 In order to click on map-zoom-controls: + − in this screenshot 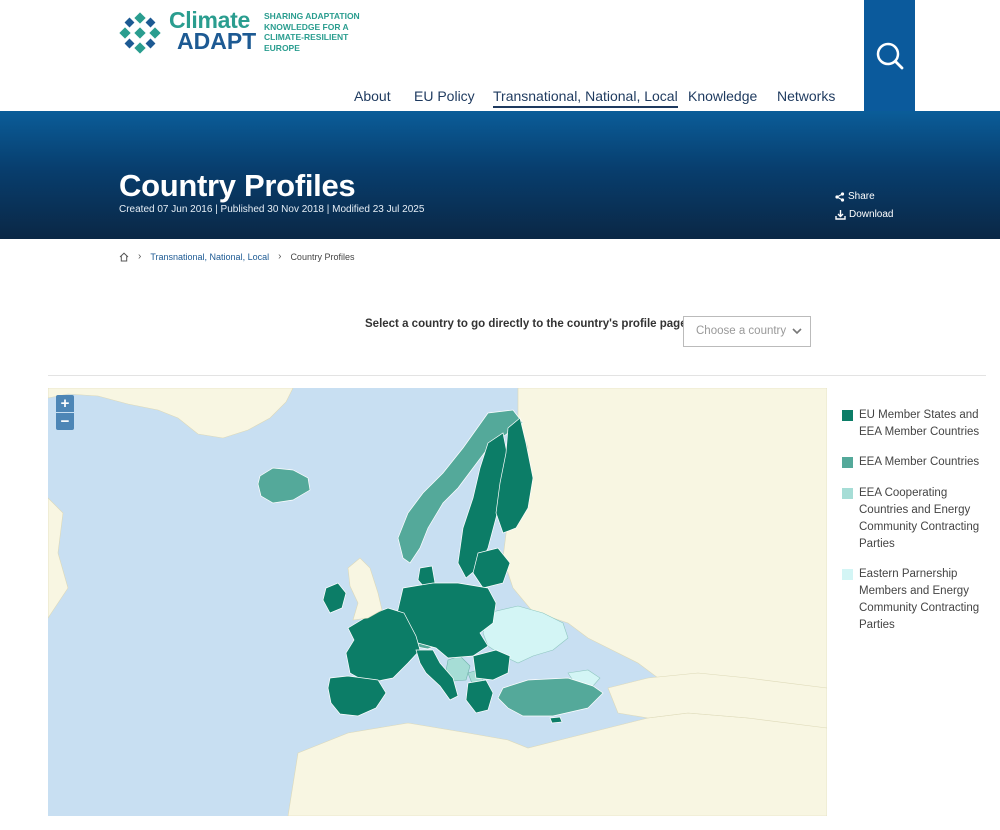, I will do `click(65, 412)`.